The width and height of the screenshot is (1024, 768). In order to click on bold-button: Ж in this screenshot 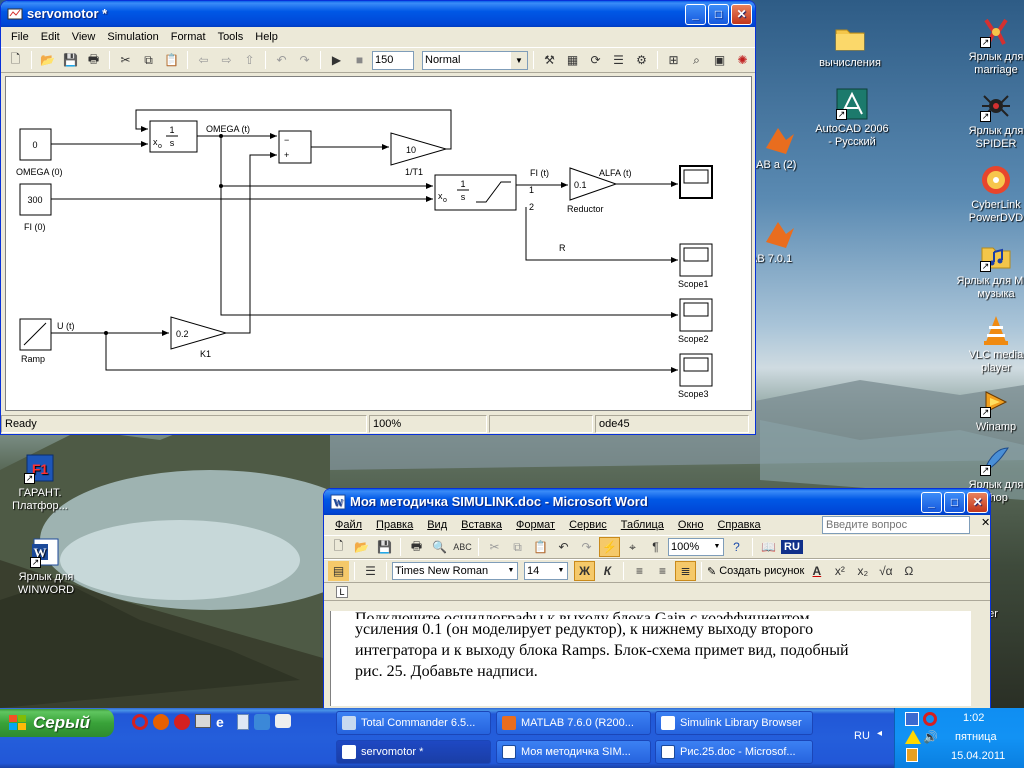, I will do `click(584, 571)`.